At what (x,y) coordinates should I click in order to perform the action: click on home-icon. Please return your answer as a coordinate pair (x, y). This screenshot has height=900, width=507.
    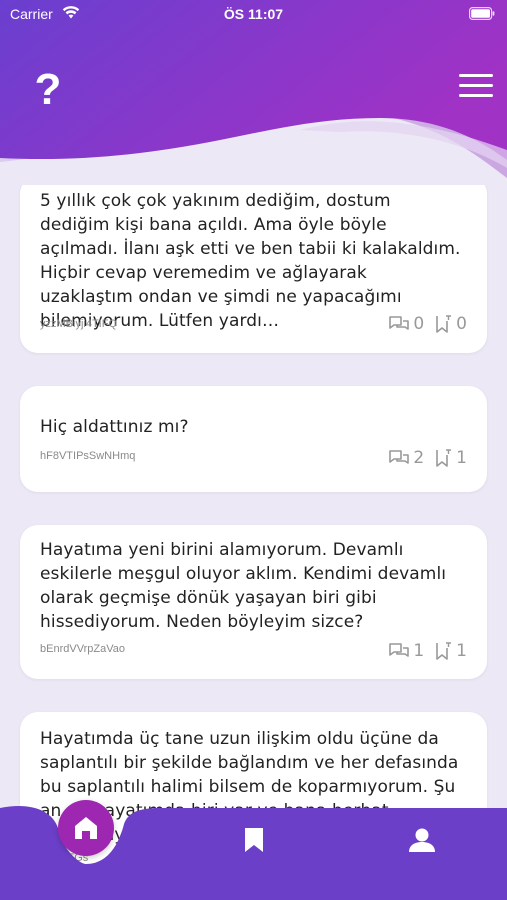
    Looking at the image, I should click on (86, 828).